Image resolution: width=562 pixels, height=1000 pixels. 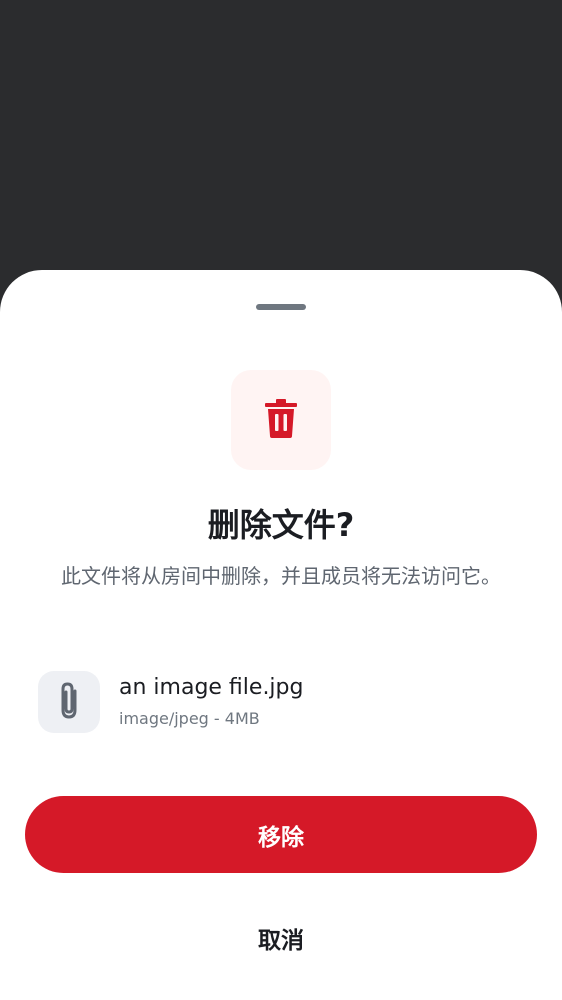 I want to click on drag-handle, so click(x=281, y=307).